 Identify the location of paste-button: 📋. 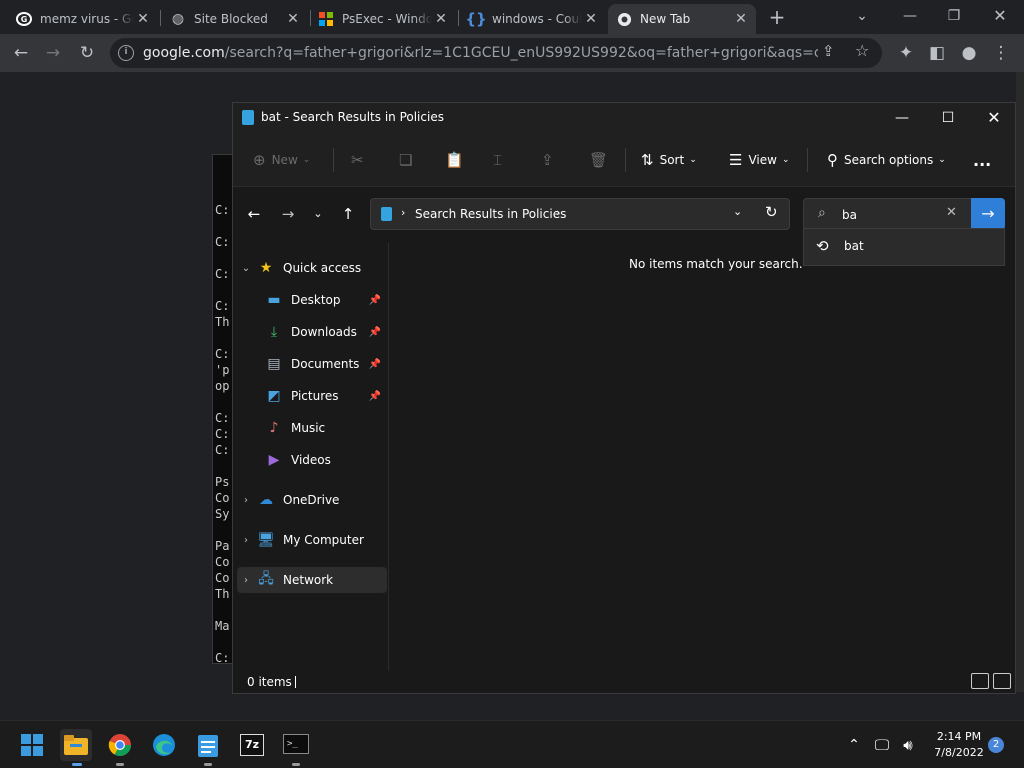
(457, 160).